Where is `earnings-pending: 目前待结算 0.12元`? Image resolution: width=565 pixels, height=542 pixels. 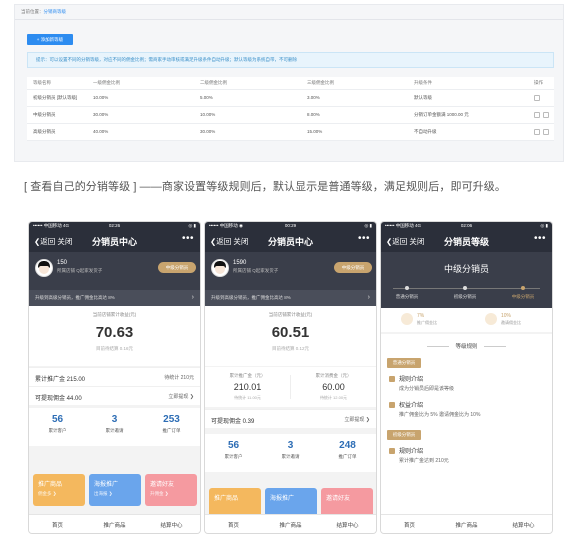
earnings-pending: 目前待结算 0.12元 is located at coordinates (290, 348).